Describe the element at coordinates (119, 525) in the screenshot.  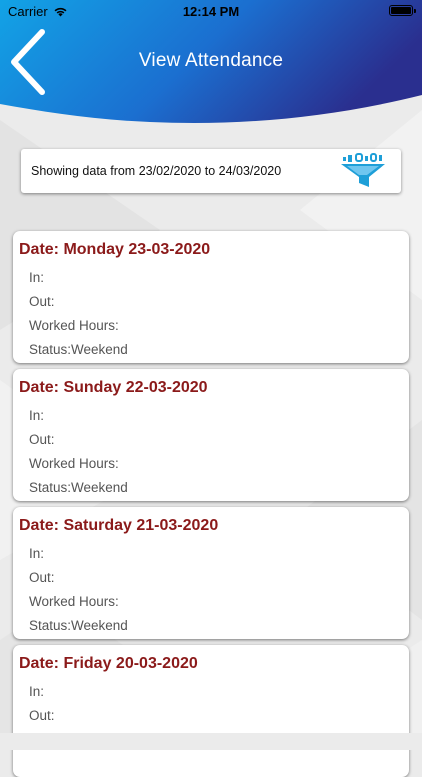
I see `attendance-date: Date: Saturday 21-03-2020` at that location.